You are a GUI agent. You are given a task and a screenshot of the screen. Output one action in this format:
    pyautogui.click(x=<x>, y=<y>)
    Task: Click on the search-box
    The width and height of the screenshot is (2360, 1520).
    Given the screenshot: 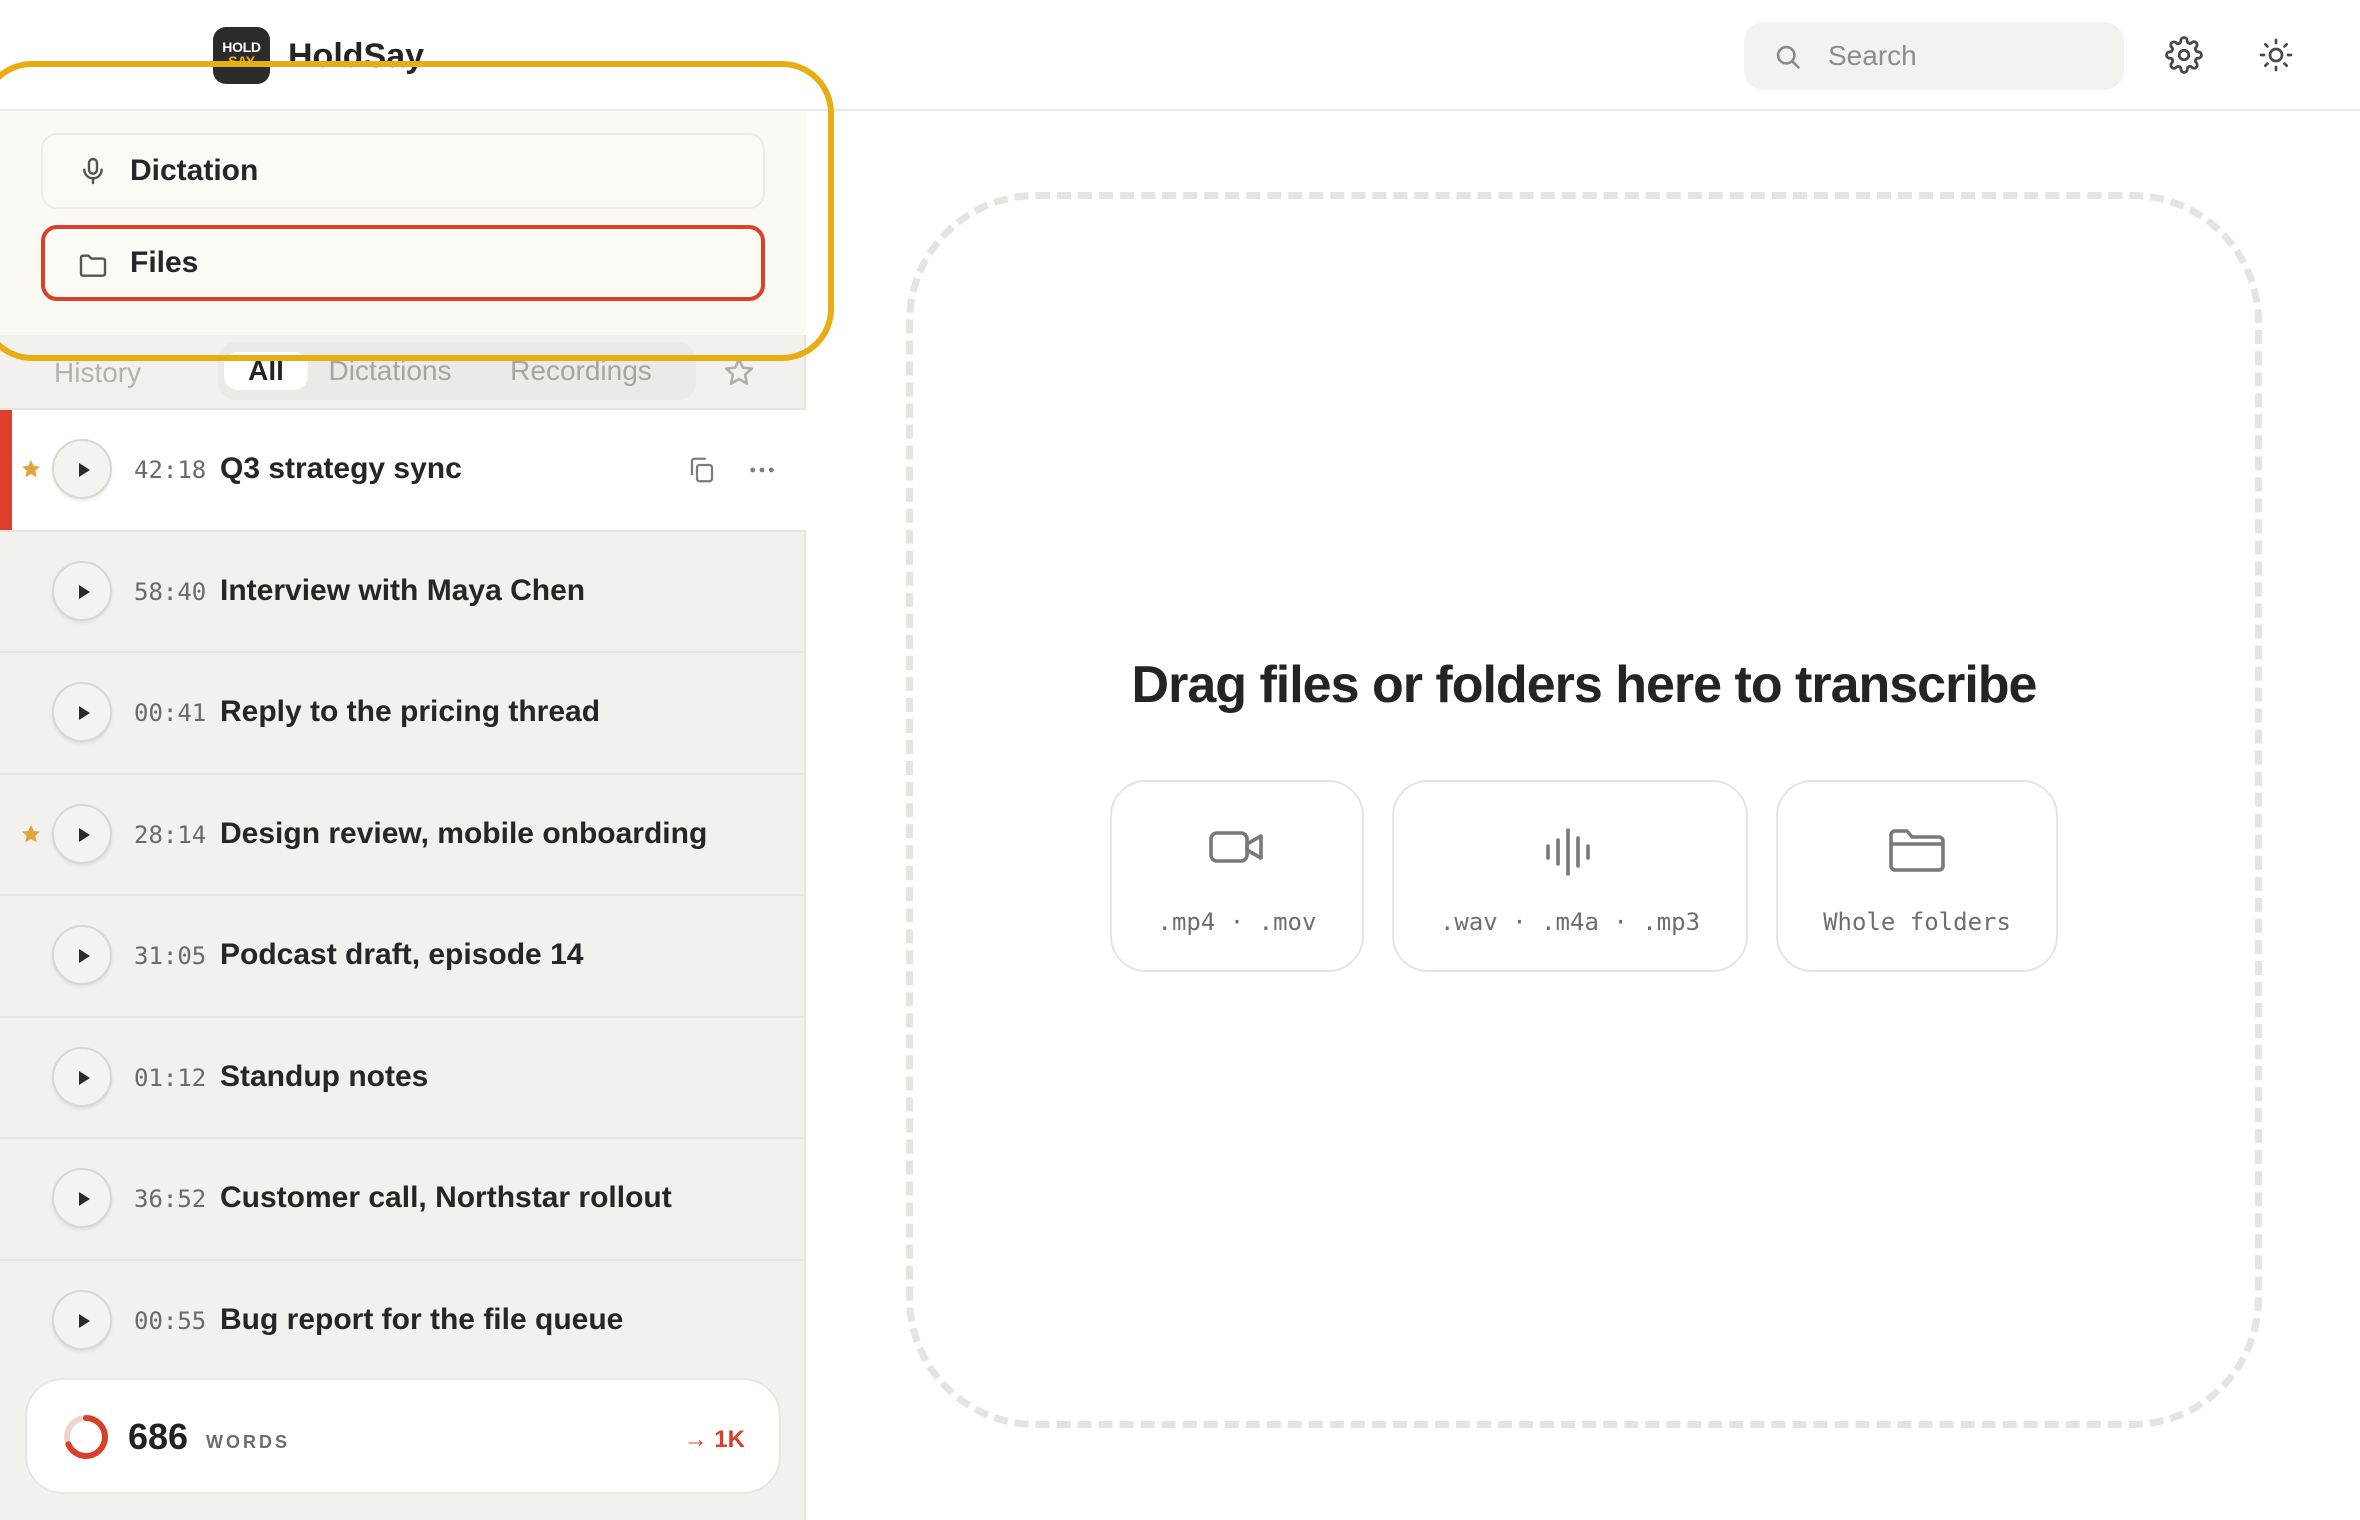 What is the action you would take?
    pyautogui.click(x=1934, y=56)
    